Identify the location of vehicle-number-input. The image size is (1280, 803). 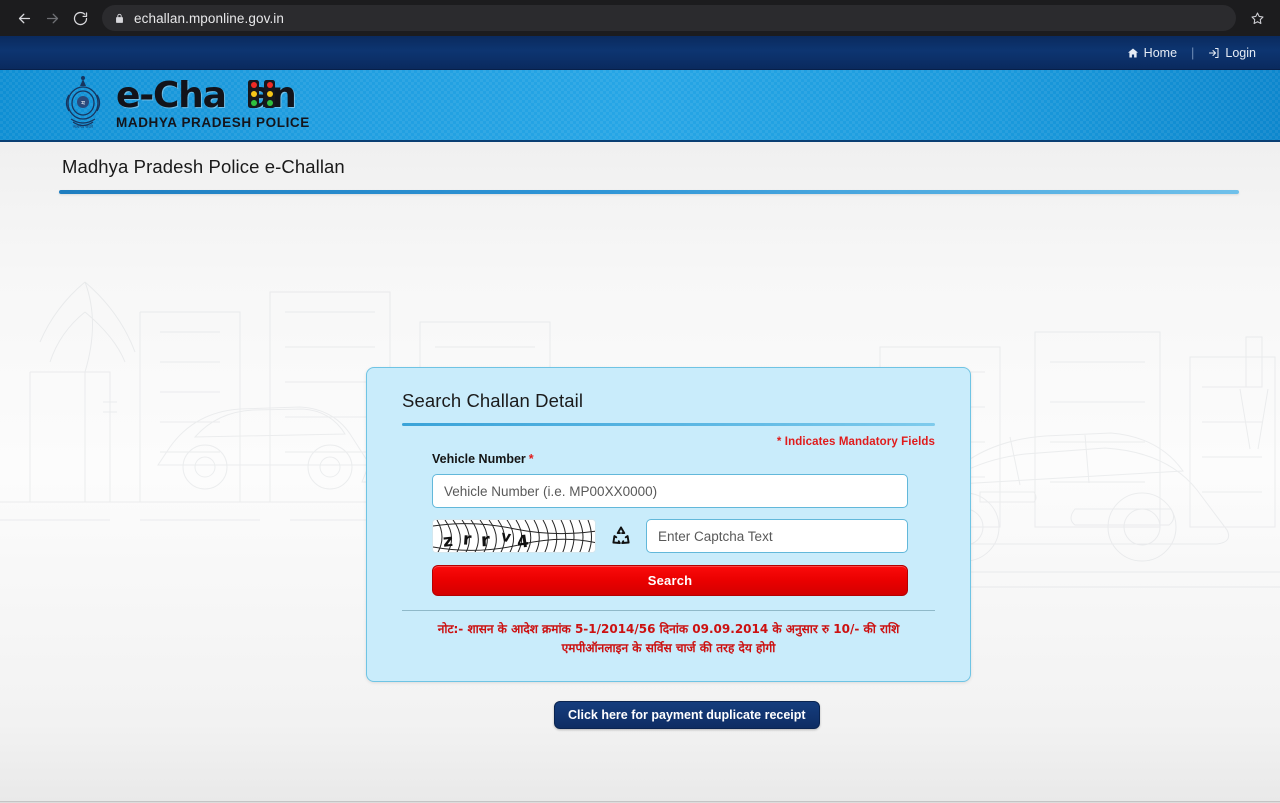
(670, 491).